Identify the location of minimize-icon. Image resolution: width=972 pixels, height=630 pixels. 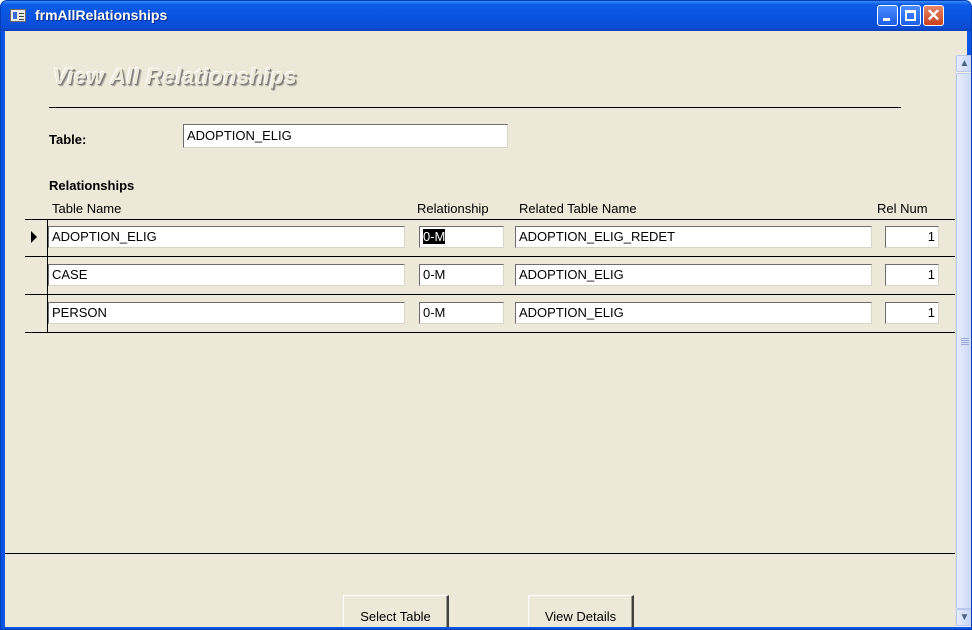
(886, 19).